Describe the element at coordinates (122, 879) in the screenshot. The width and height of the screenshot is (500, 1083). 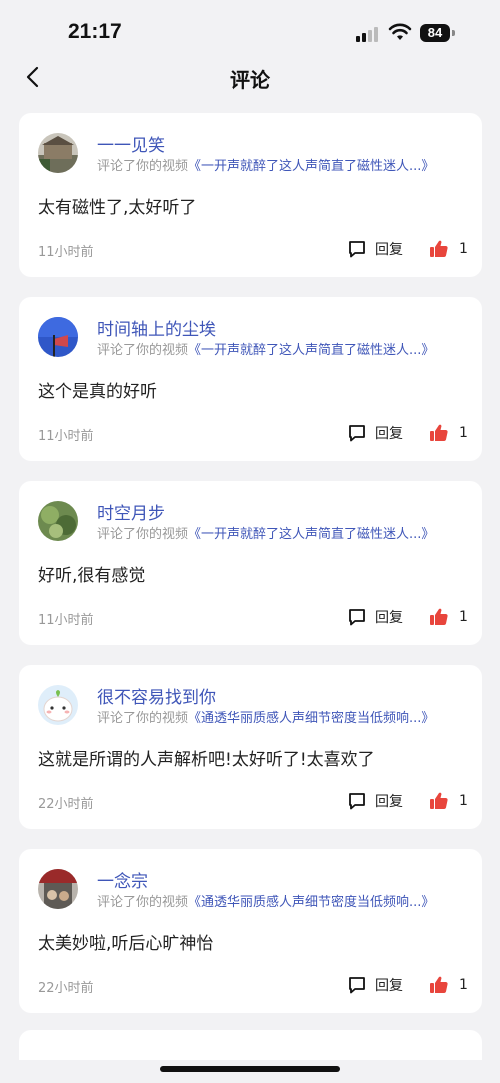
I see `commenter-name: 一念宗` at that location.